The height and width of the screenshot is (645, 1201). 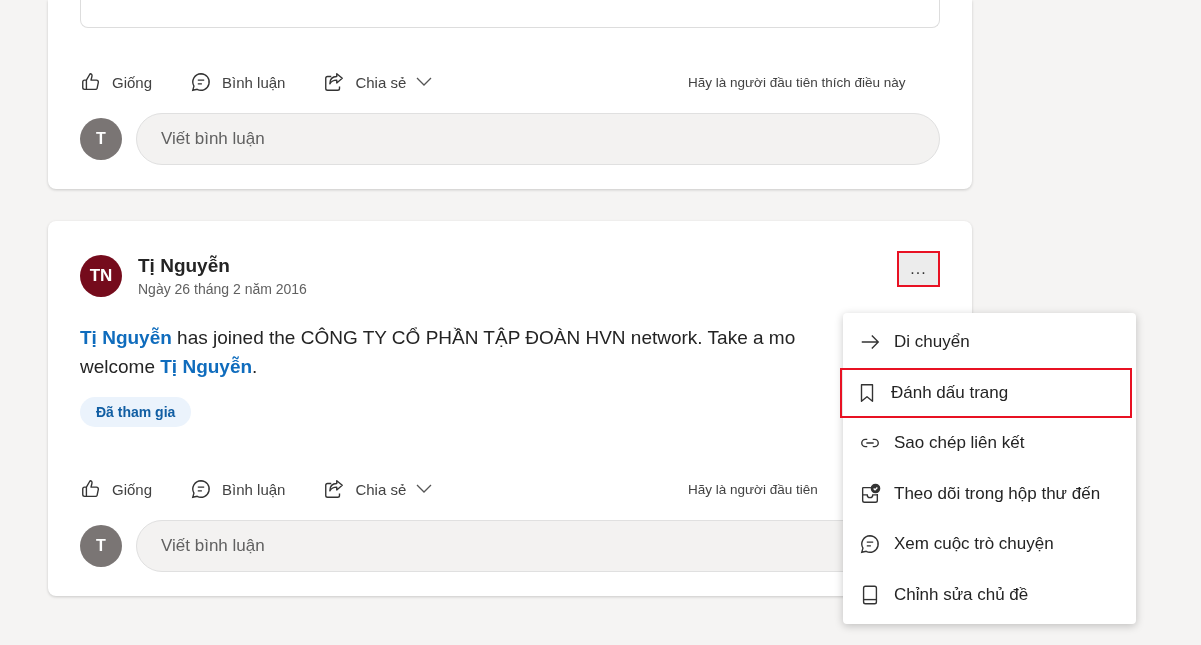 I want to click on post-text: welcome, so click(x=118, y=366).